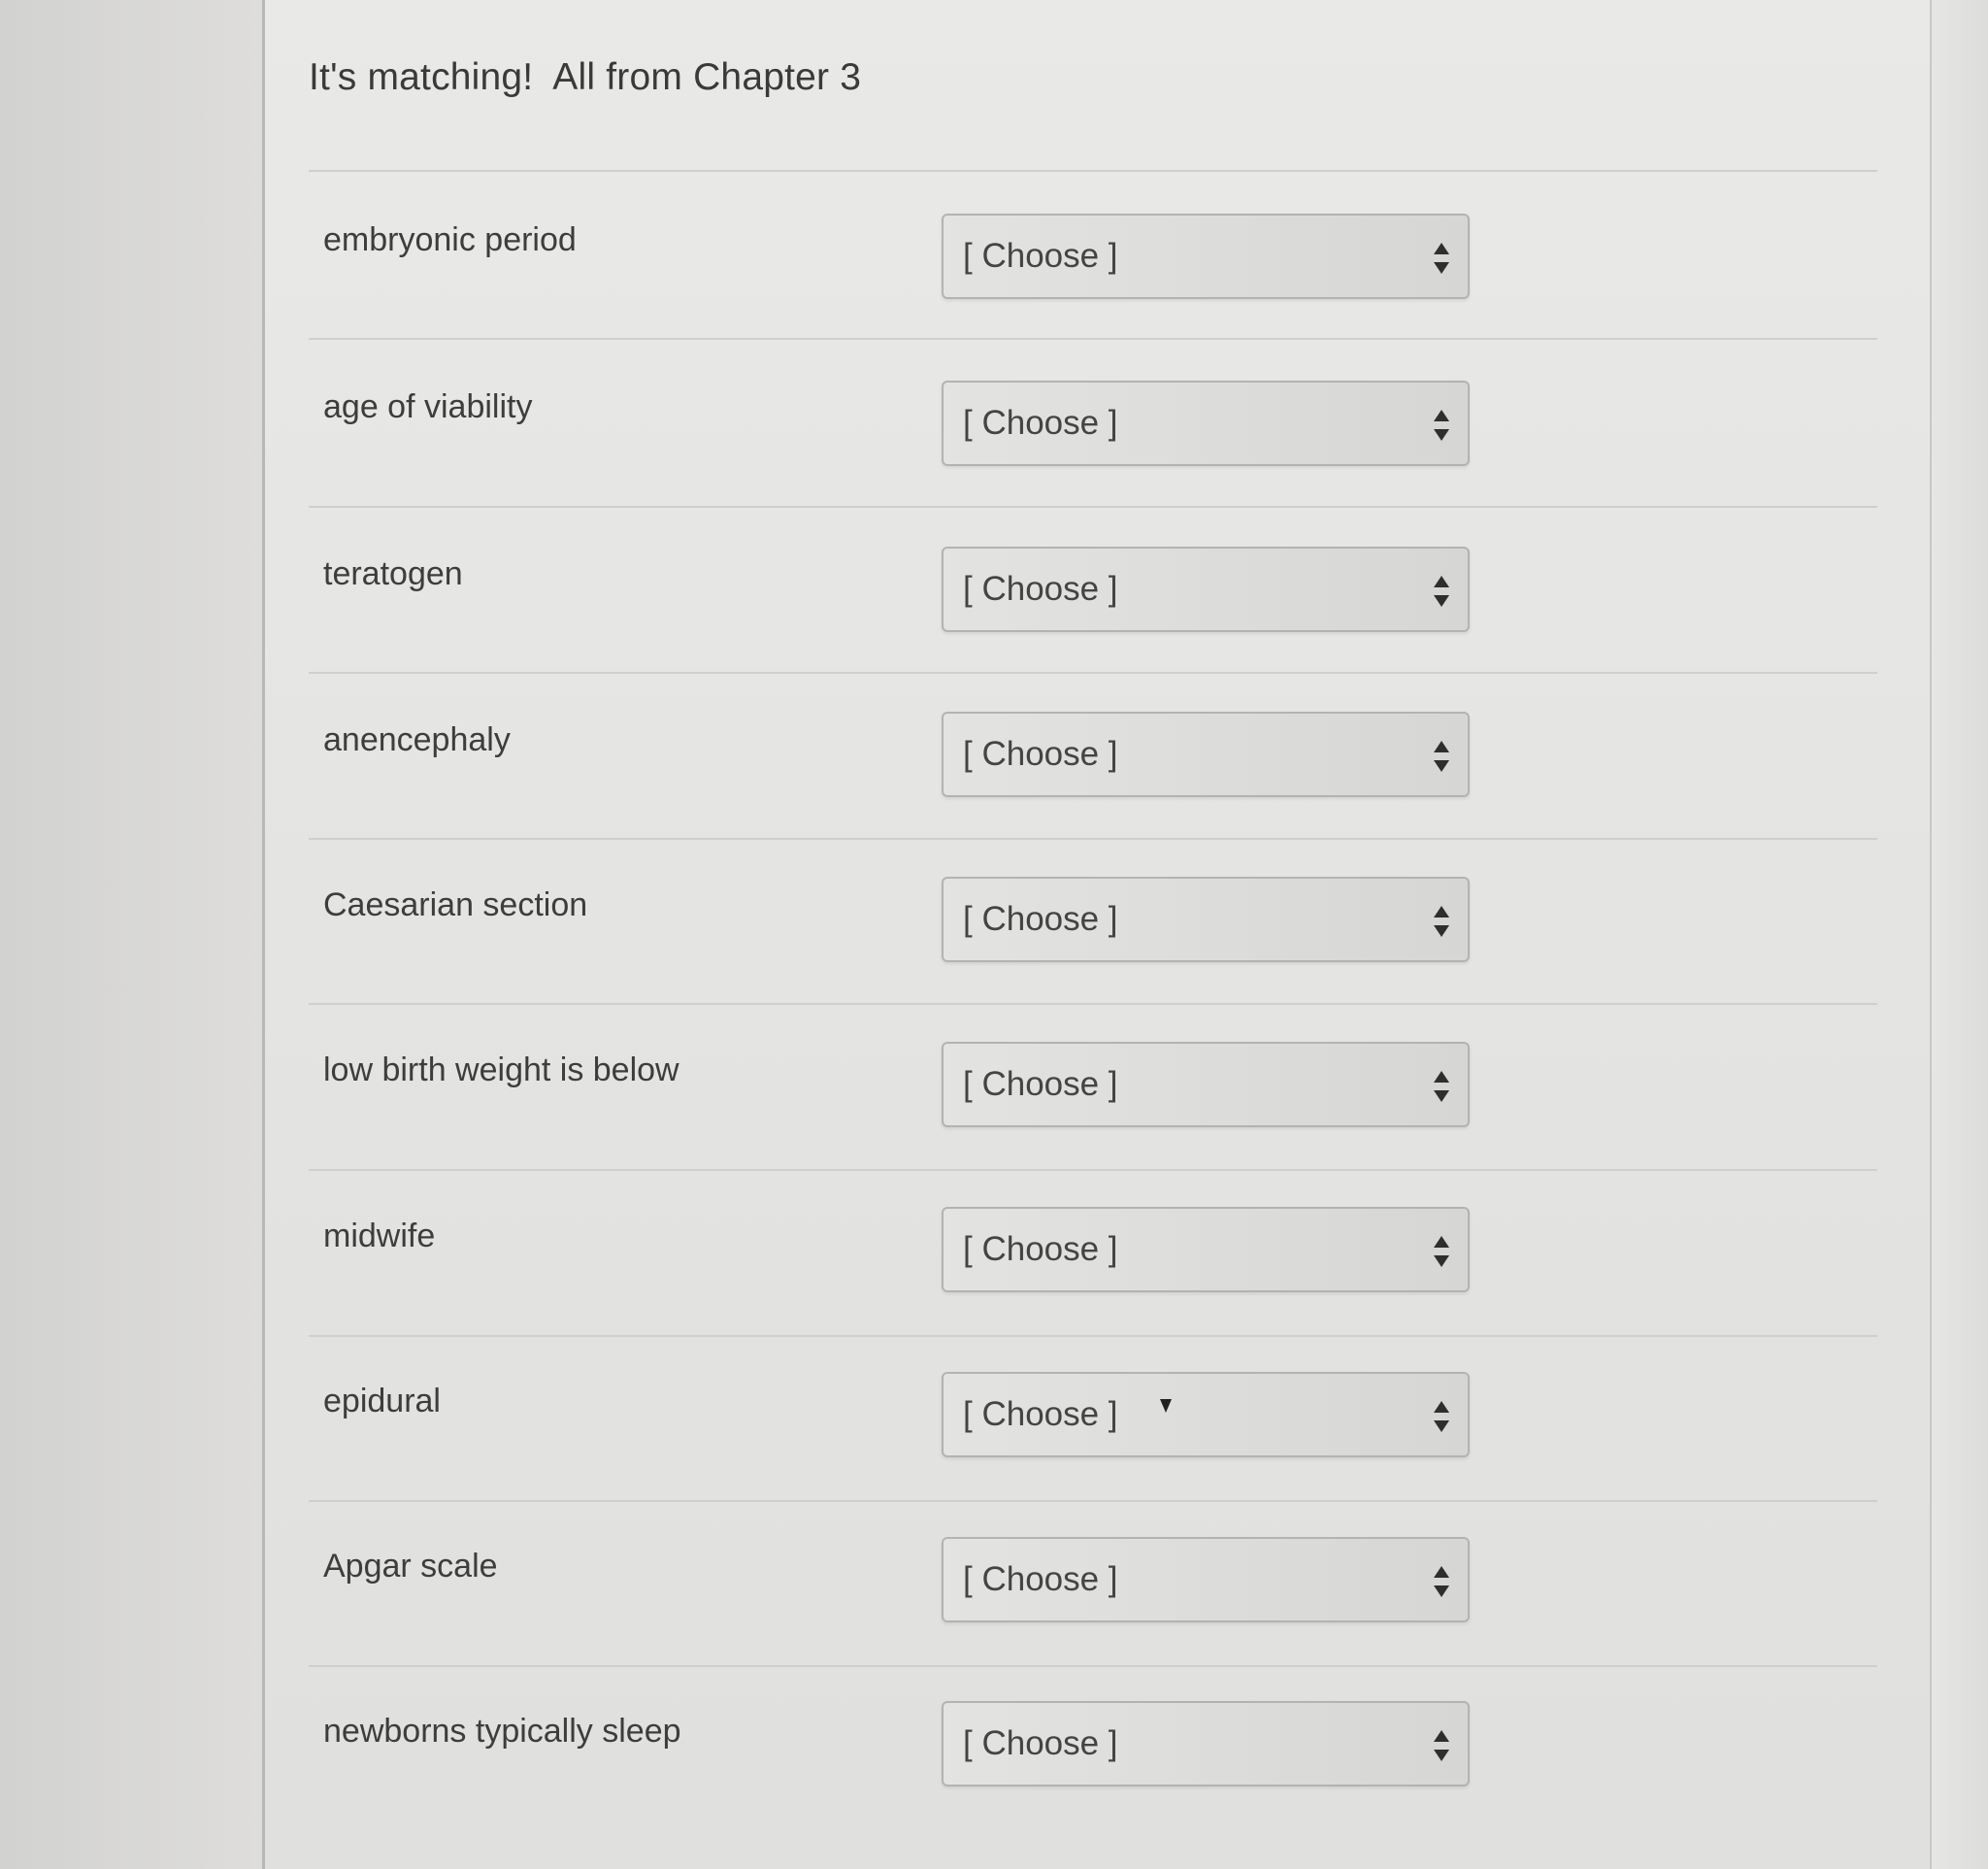  What do you see at coordinates (132, 935) in the screenshot?
I see `left-gutter` at bounding box center [132, 935].